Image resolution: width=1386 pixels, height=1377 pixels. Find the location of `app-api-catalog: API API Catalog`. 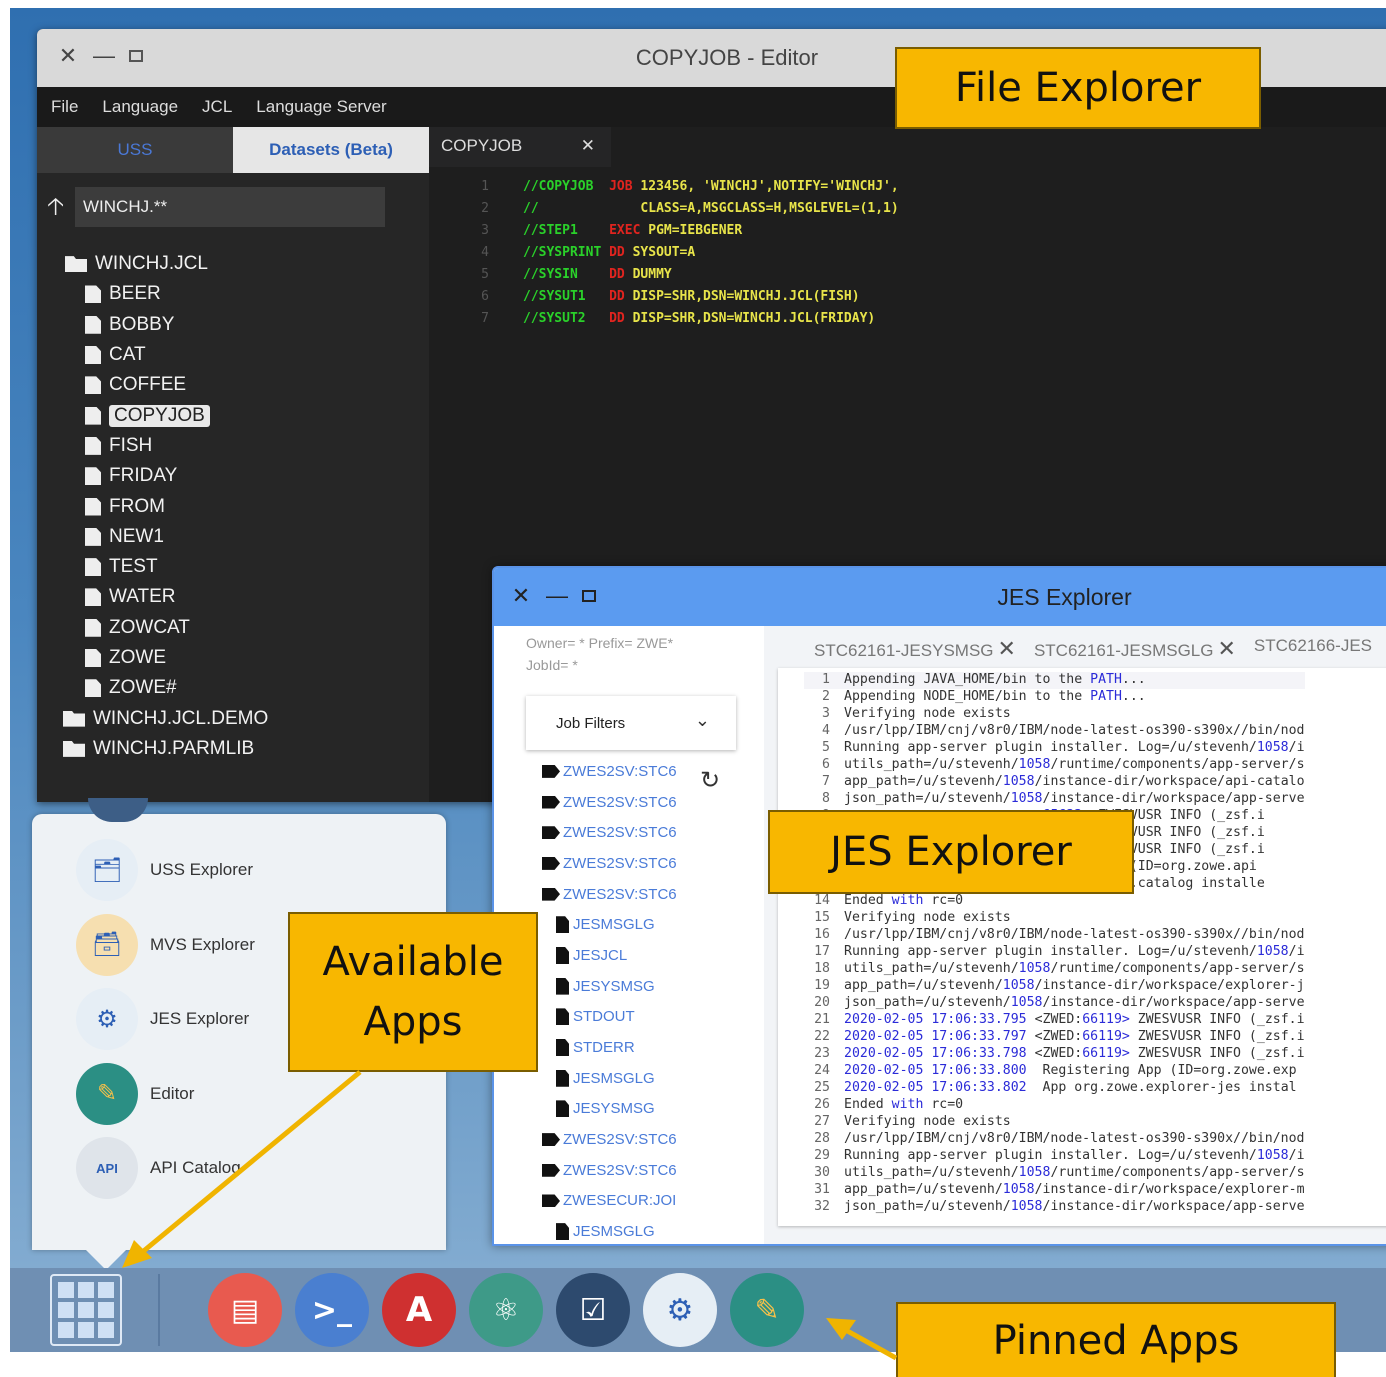

app-api-catalog: API API Catalog is located at coordinates (241, 1168).